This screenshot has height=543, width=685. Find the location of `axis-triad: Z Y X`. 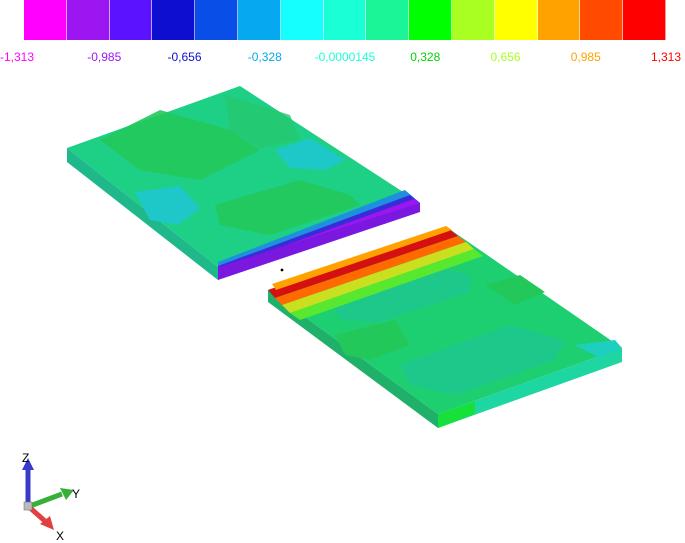

axis-triad: Z Y X is located at coordinates (51, 497).